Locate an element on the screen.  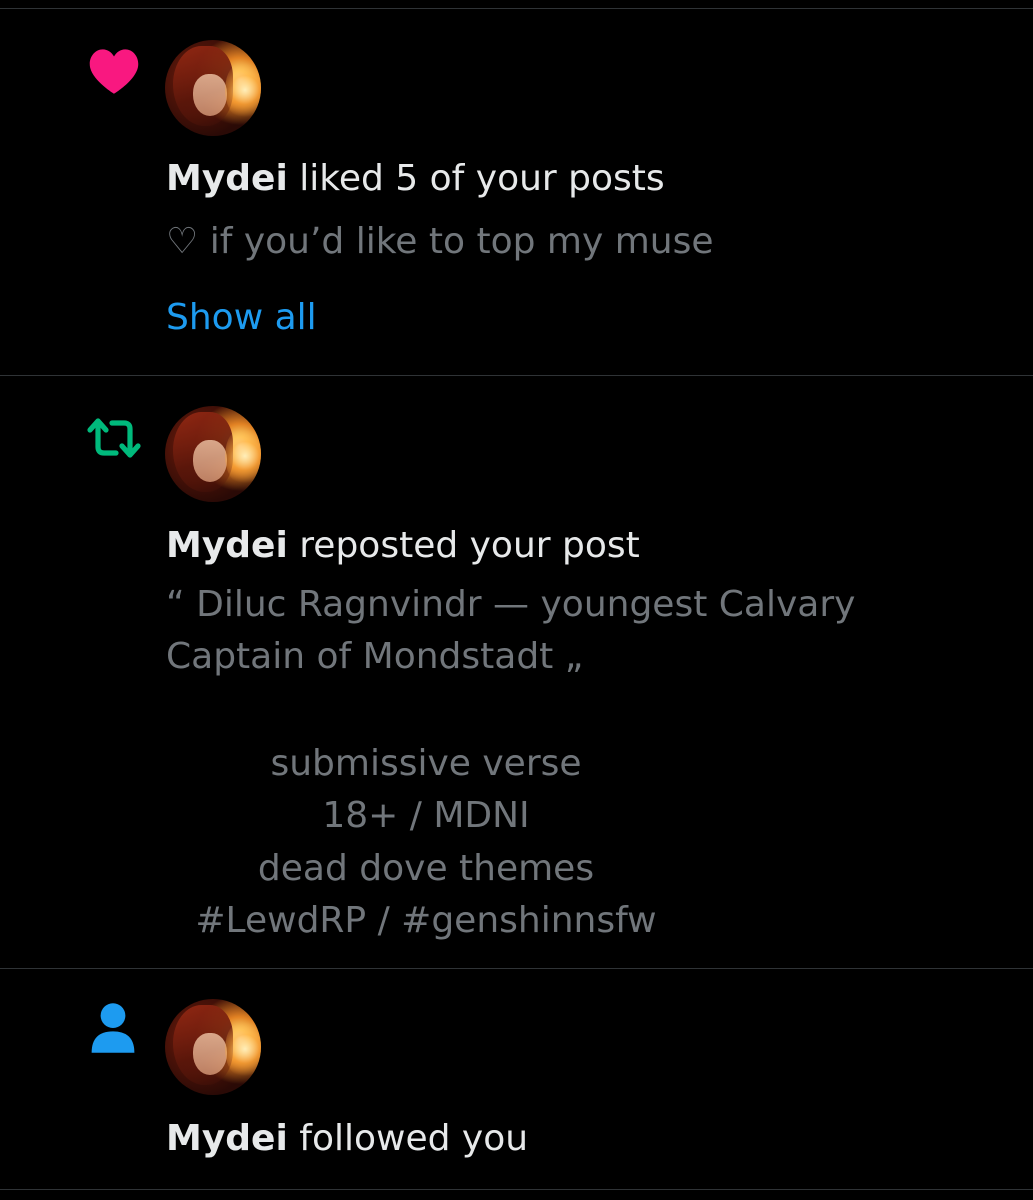
notification-text: Mydei reposted your post is located at coordinates (403, 546).